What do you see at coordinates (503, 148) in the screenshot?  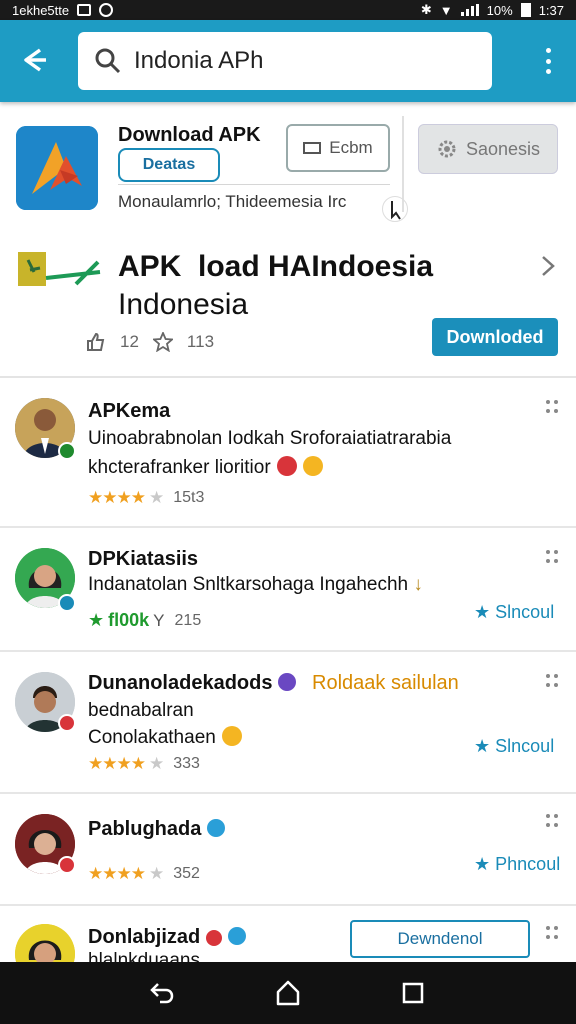 I see `settings-label: Saonesis` at bounding box center [503, 148].